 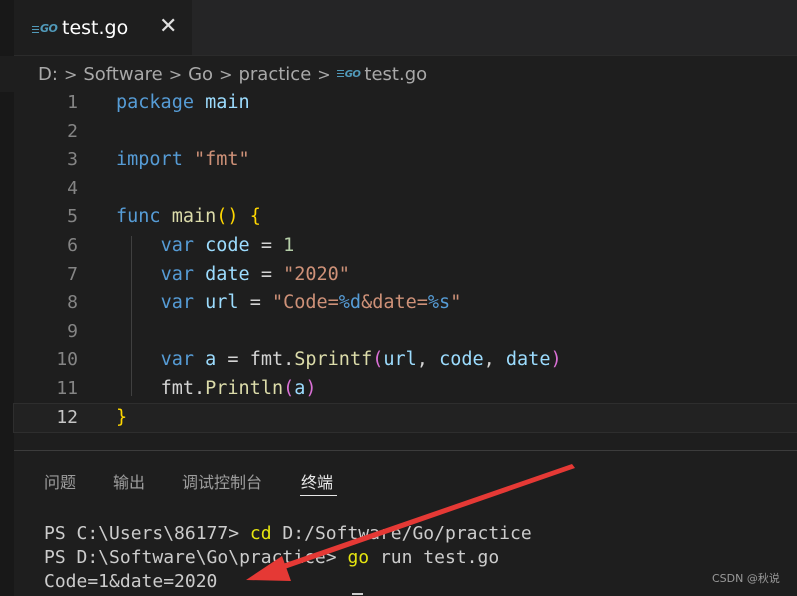 I want to click on terminal-command: cd, so click(x=260, y=533).